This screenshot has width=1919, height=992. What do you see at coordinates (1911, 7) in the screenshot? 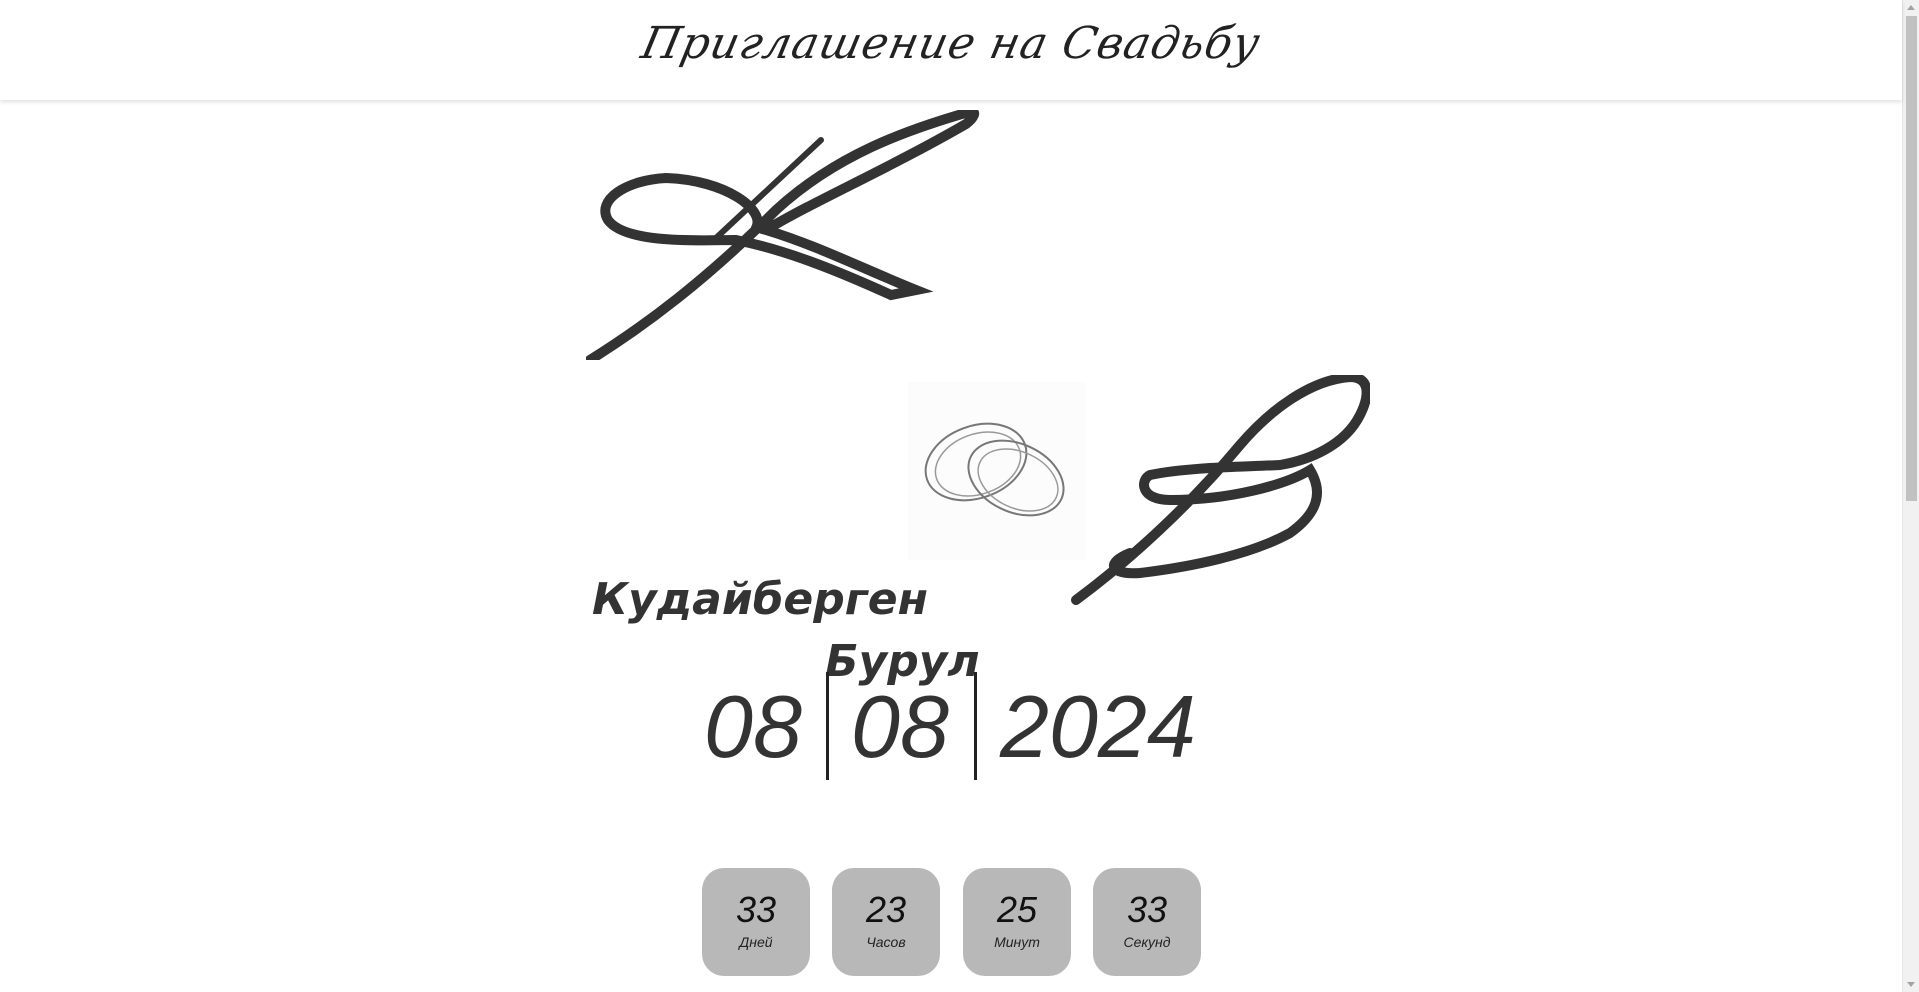
I see `scroll-up-arrow-icon` at bounding box center [1911, 7].